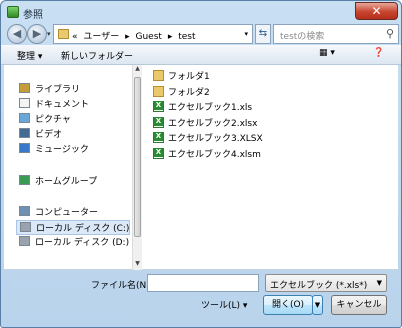 This screenshot has height=328, width=402. I want to click on file-name: エクセルブック3.XLSX, so click(215, 139).